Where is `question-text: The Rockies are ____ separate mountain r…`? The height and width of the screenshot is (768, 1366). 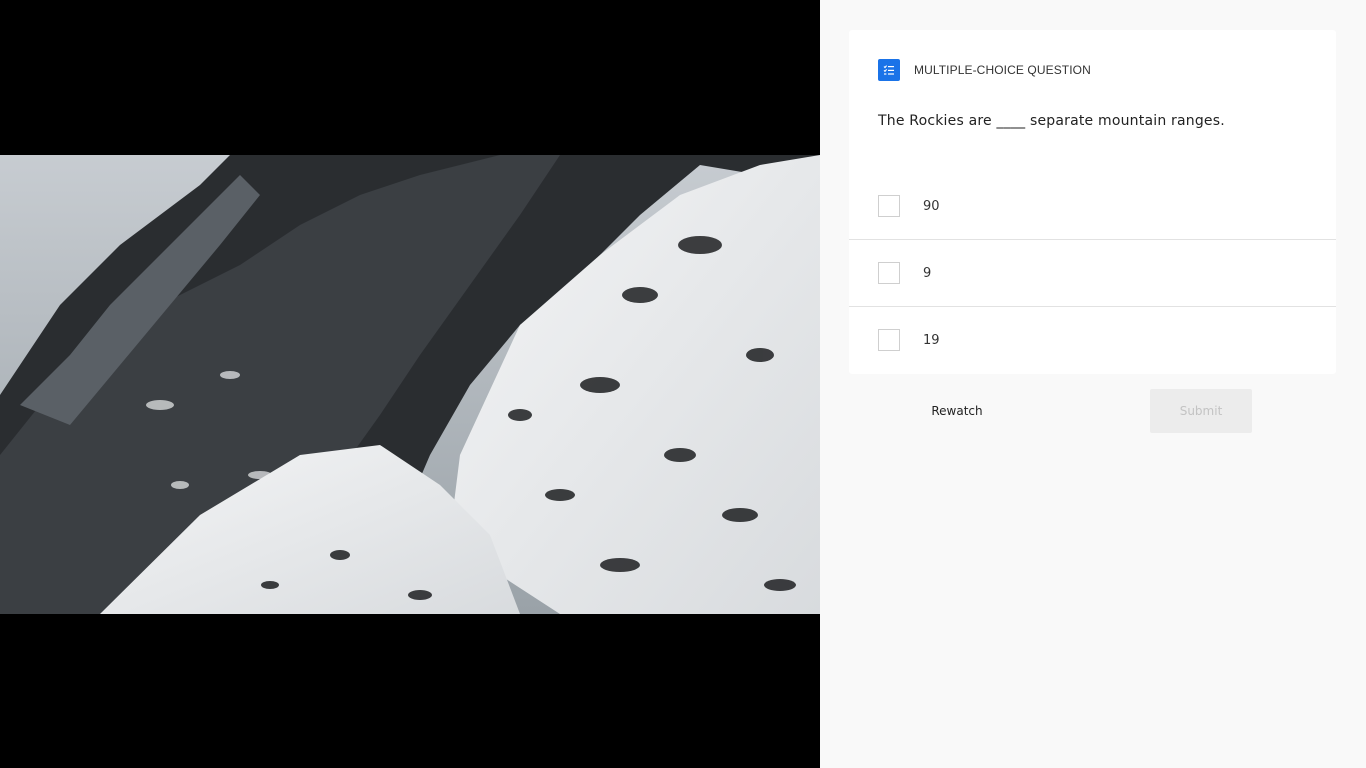
question-text: The Rockies are ____ separate mountain r… is located at coordinates (1051, 121).